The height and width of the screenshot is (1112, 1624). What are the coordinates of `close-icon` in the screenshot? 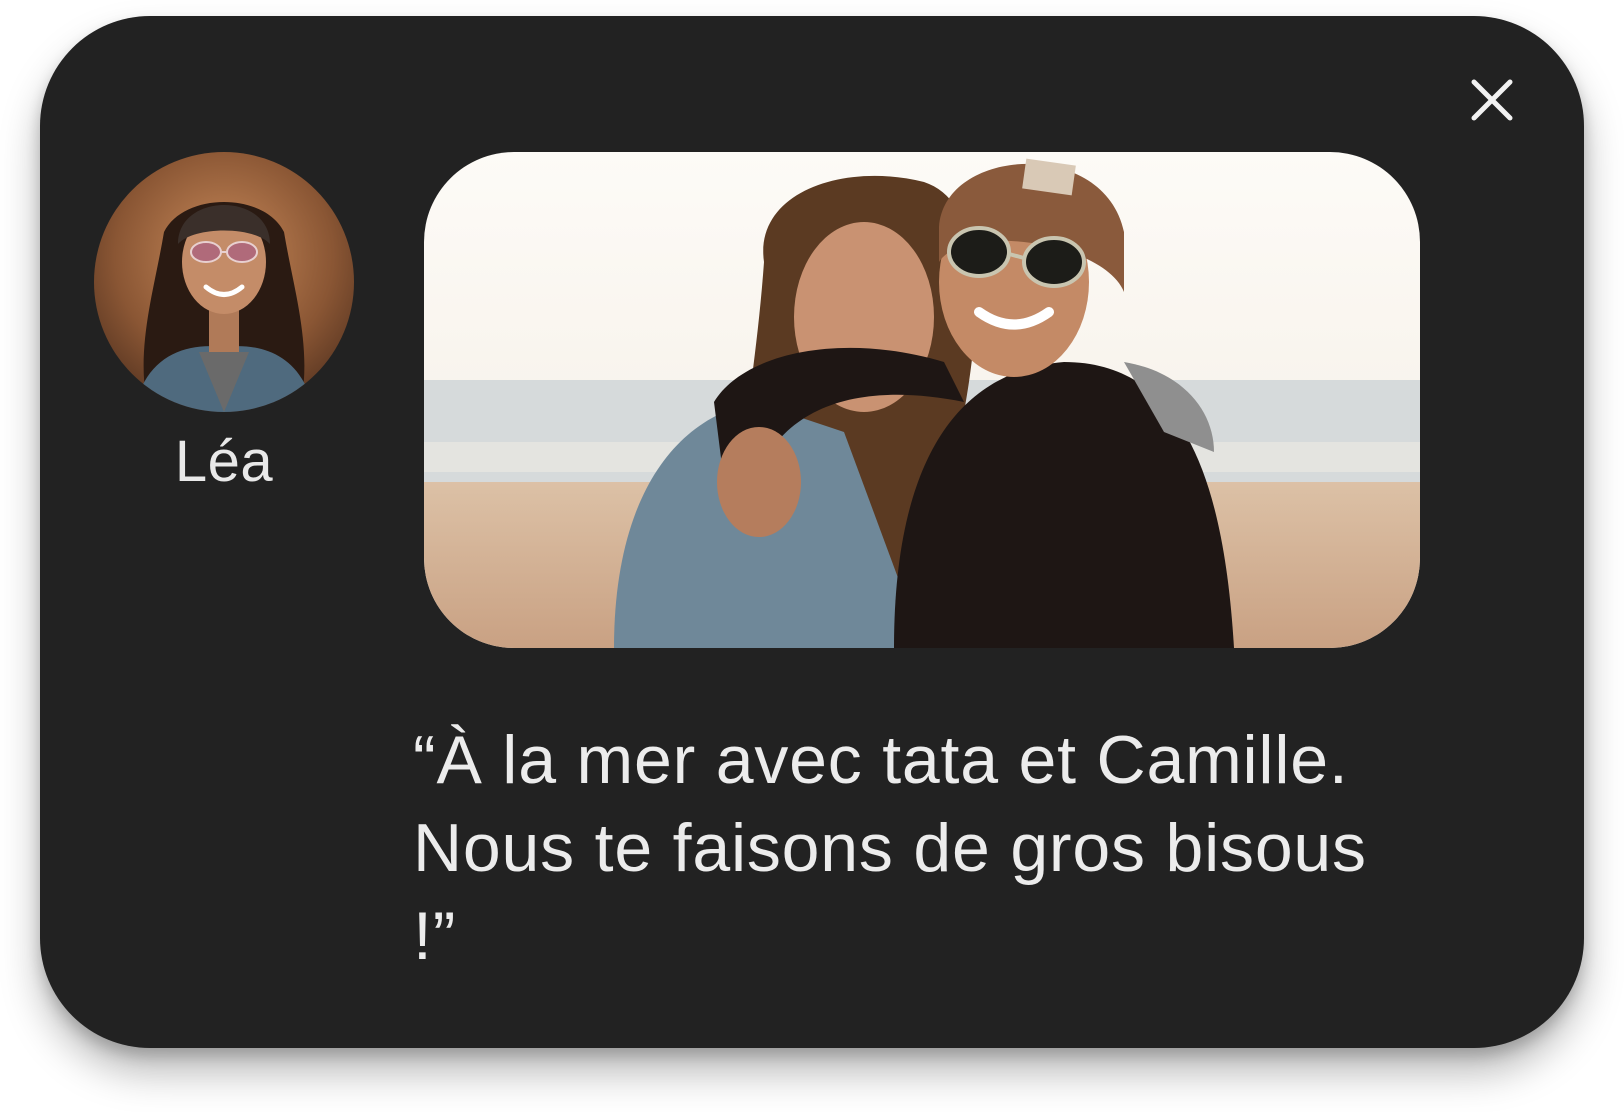 It's located at (1492, 100).